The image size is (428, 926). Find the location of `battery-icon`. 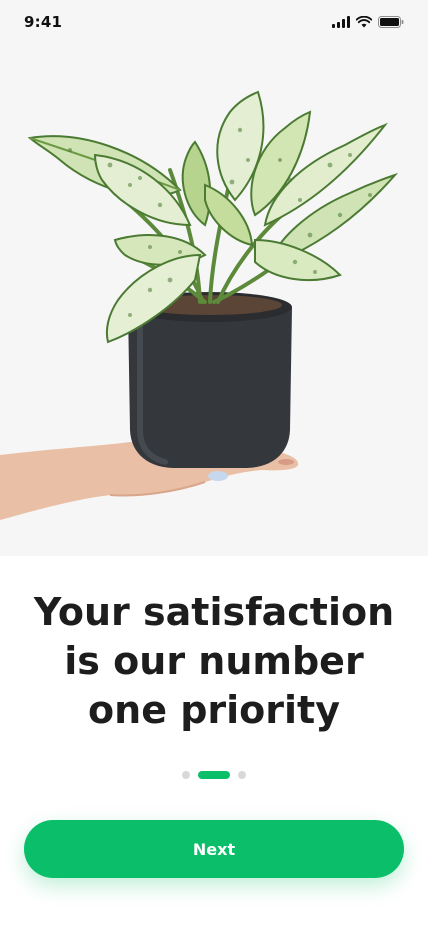

battery-icon is located at coordinates (391, 22).